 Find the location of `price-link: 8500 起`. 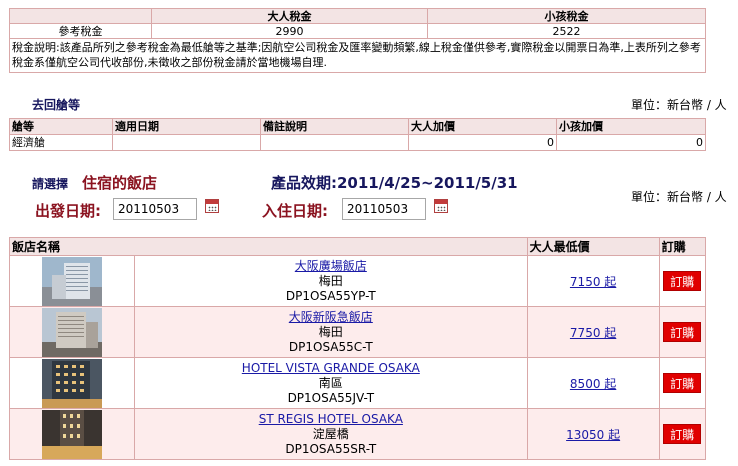

price-link: 8500 起 is located at coordinates (593, 384).